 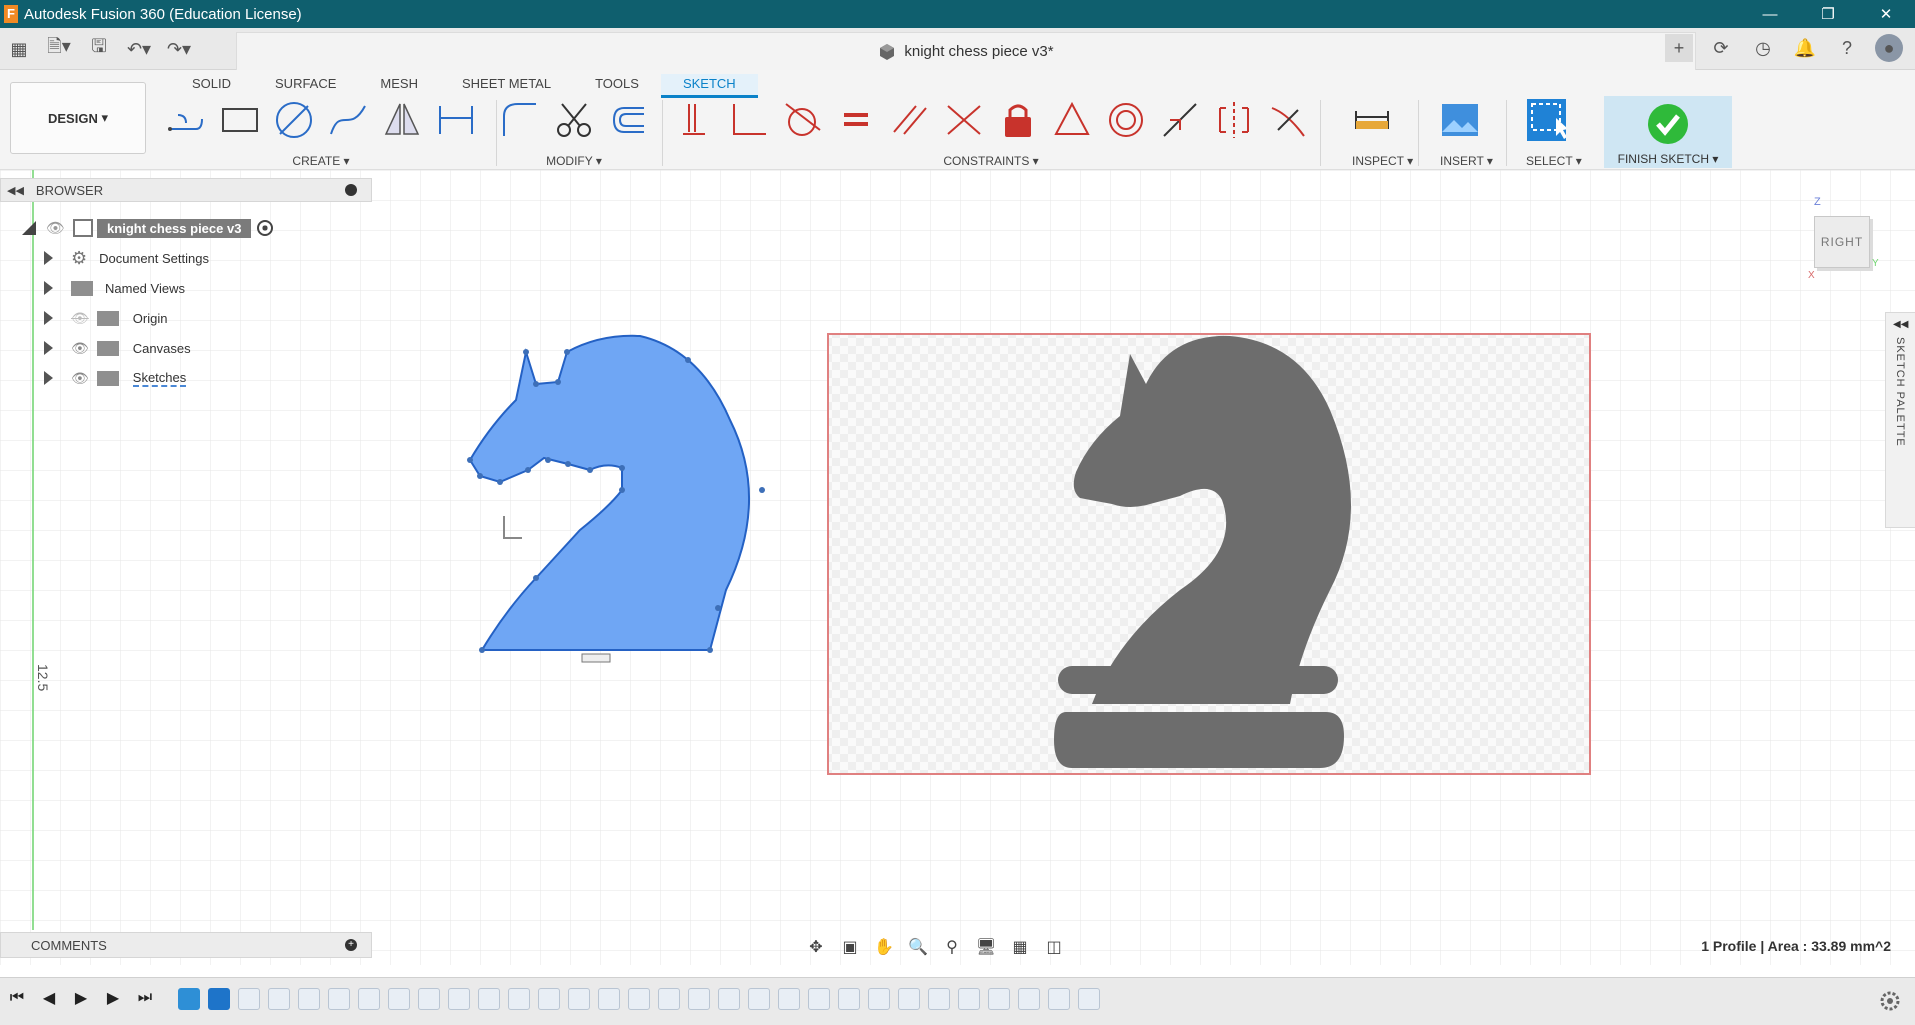 I want to click on help-icon: ?, so click(x=1847, y=48).